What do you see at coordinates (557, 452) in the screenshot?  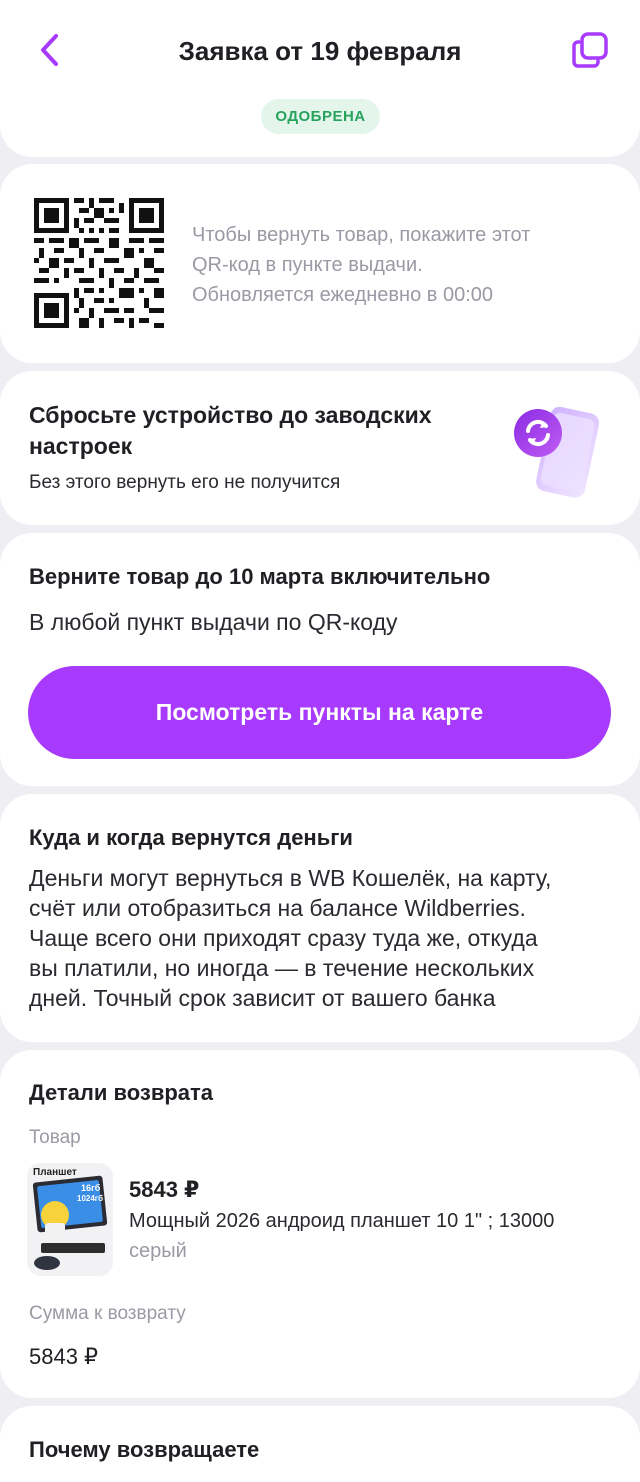 I see `phone-reset-icon` at bounding box center [557, 452].